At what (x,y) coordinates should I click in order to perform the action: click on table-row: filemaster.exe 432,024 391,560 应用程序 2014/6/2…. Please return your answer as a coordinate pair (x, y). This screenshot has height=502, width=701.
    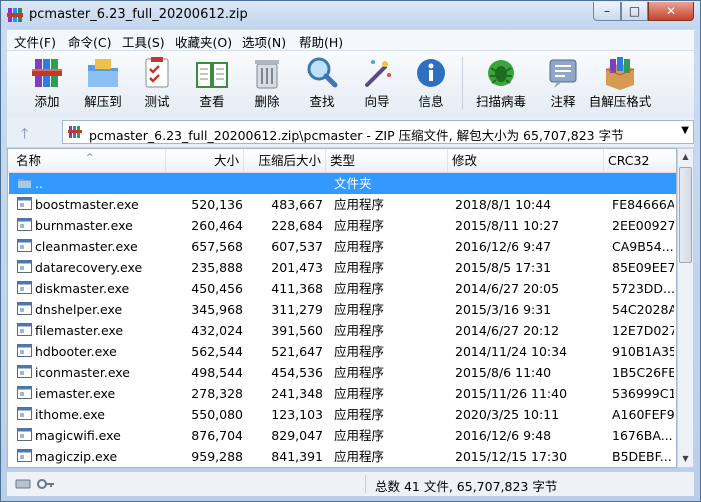
    Looking at the image, I should click on (342, 330).